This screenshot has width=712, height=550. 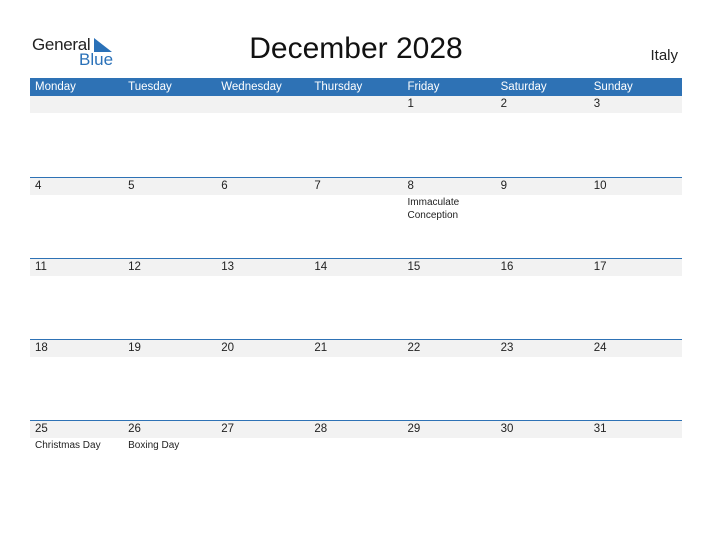 What do you see at coordinates (600, 429) in the screenshot?
I see `day-number: 31` at bounding box center [600, 429].